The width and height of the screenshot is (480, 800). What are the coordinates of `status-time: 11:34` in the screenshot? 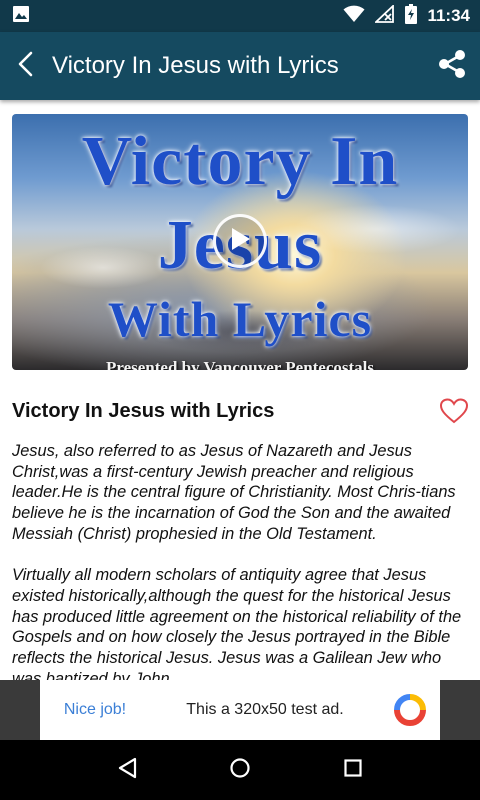 It's located at (448, 15).